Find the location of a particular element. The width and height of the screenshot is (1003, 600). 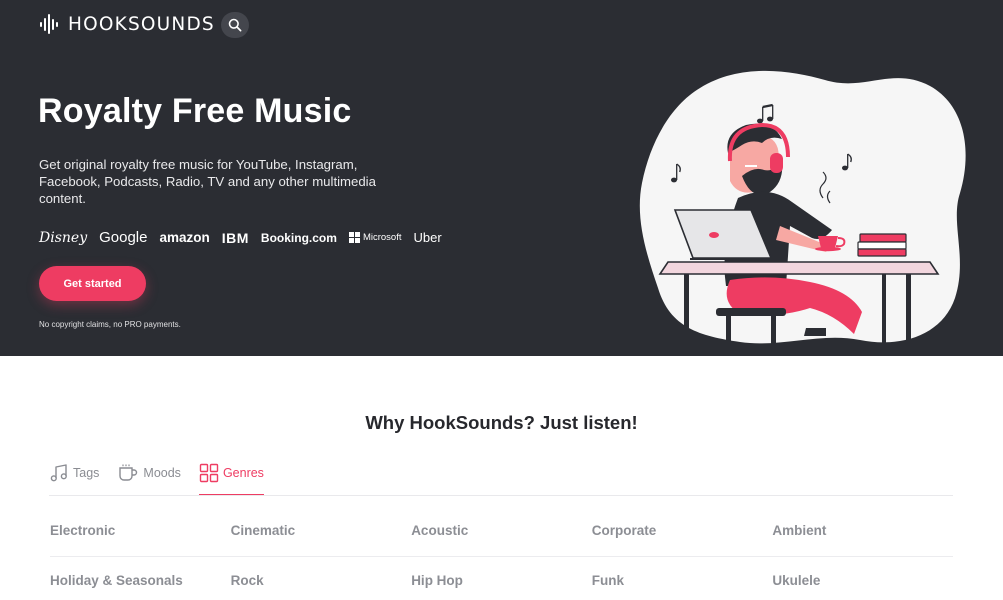

microsoft-logo: Microsoft is located at coordinates (375, 237).